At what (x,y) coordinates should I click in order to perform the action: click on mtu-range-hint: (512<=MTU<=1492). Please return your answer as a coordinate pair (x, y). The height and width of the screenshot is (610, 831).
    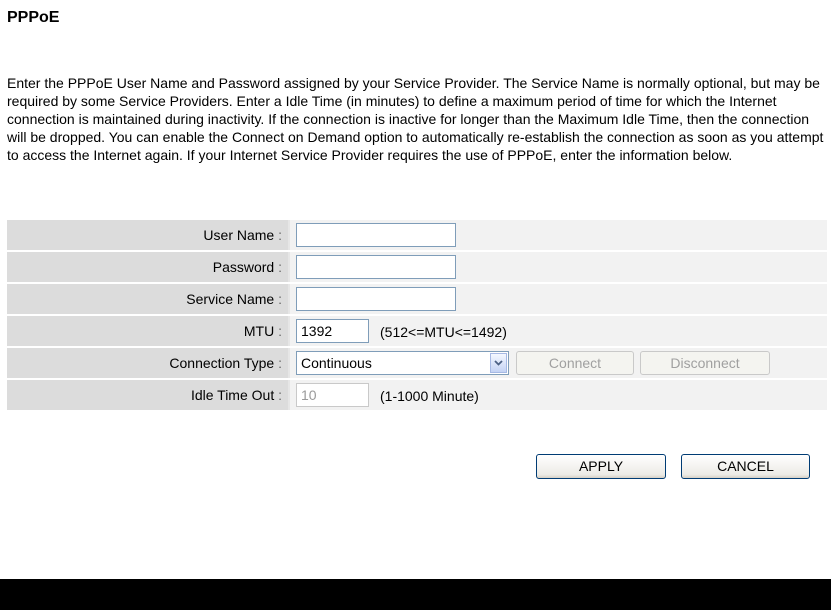
    Looking at the image, I should click on (443, 332).